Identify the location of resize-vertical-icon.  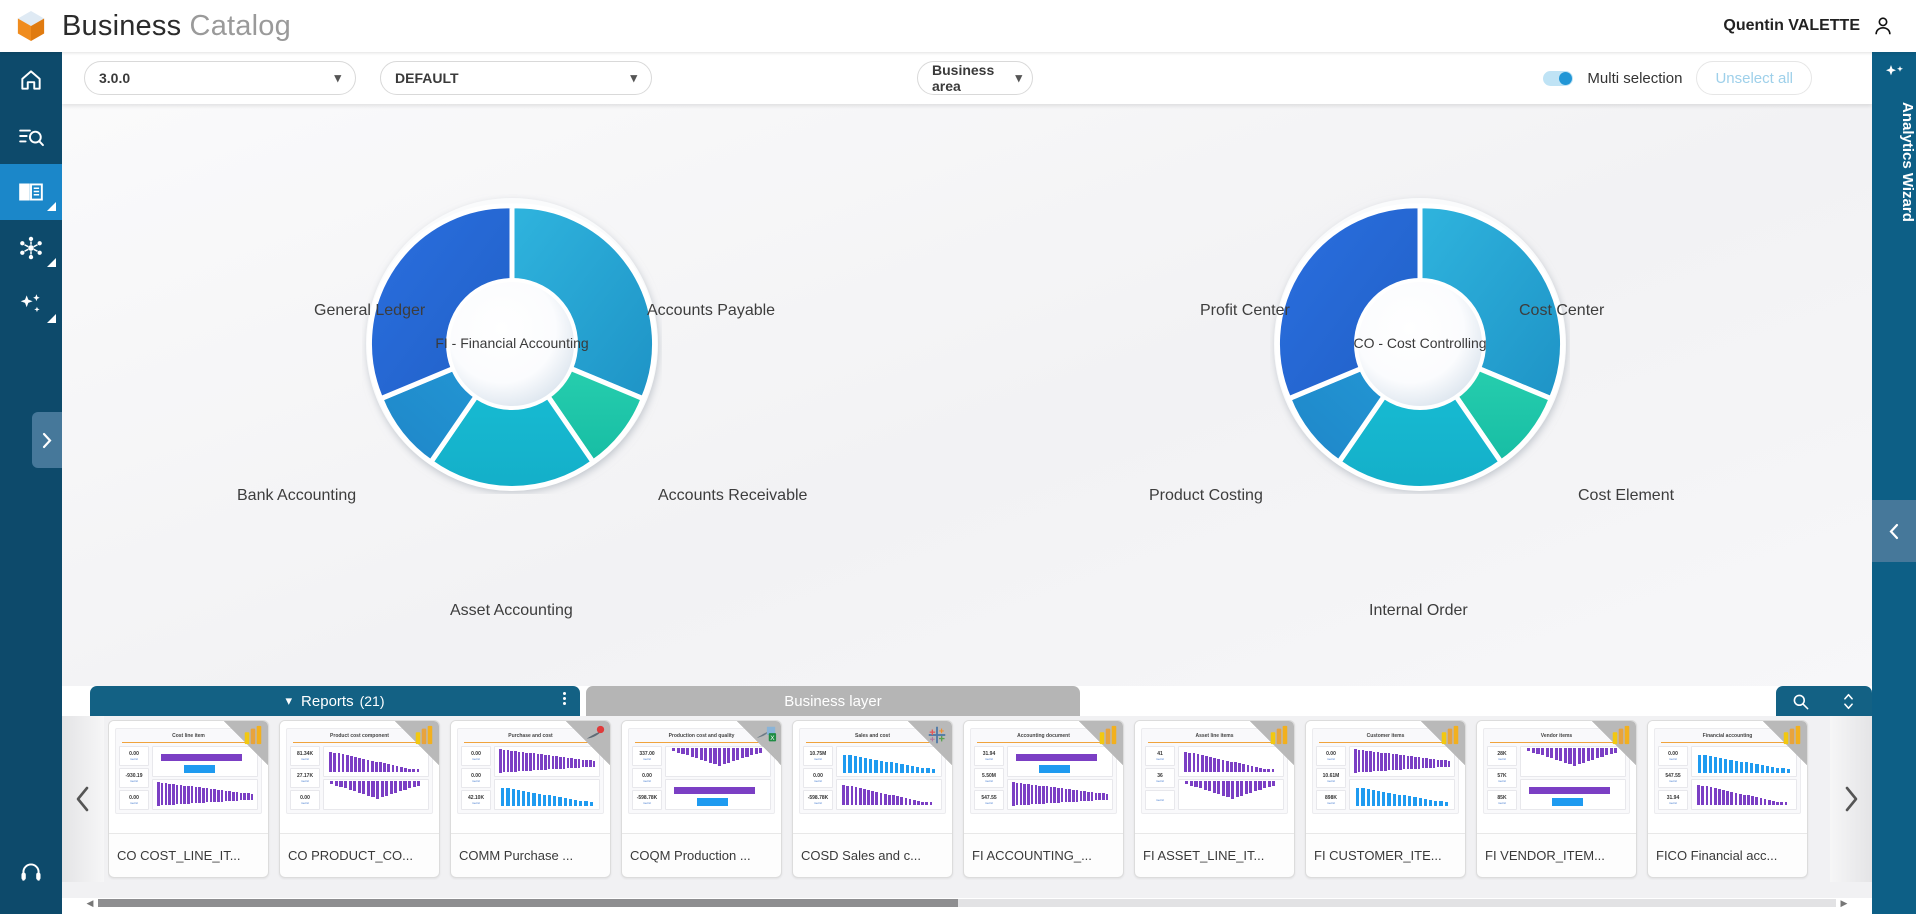
(1848, 701).